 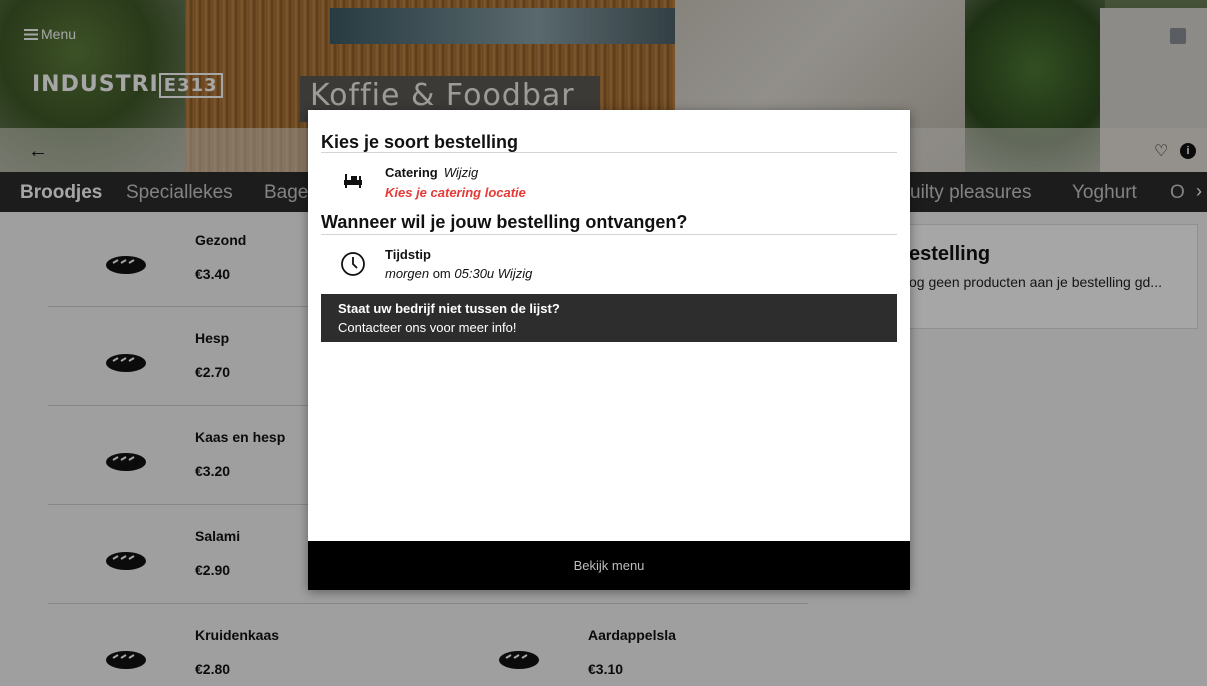 What do you see at coordinates (411, 172) in the screenshot?
I see `order-type-label: Catering` at bounding box center [411, 172].